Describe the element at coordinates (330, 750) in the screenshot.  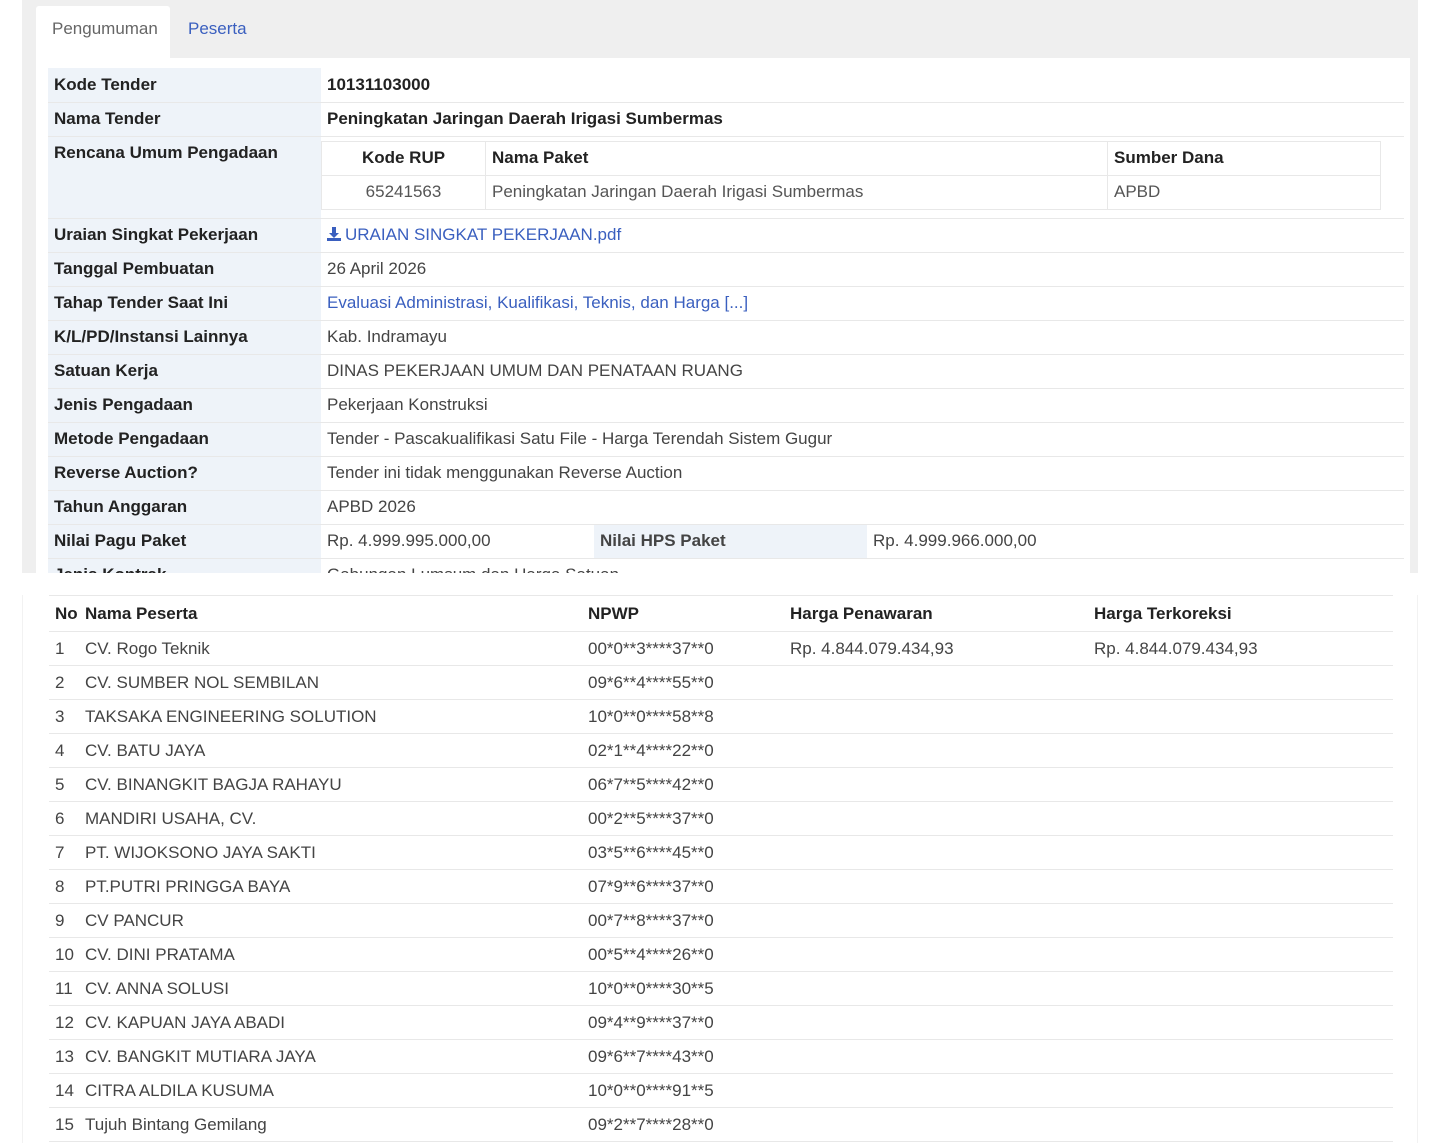
I see `row-nama-peserta: CV. BATU JAYA` at that location.